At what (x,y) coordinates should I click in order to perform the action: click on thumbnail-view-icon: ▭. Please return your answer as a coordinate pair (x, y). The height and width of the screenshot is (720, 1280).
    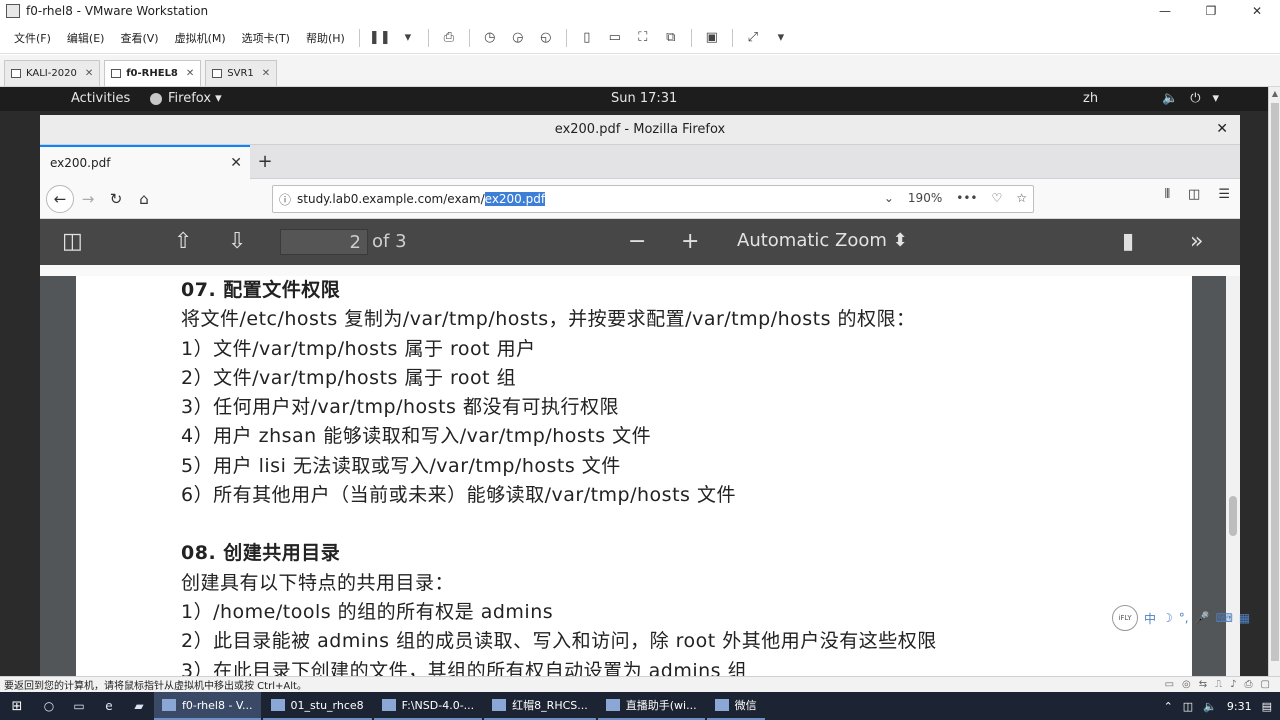
    Looking at the image, I should click on (615, 38).